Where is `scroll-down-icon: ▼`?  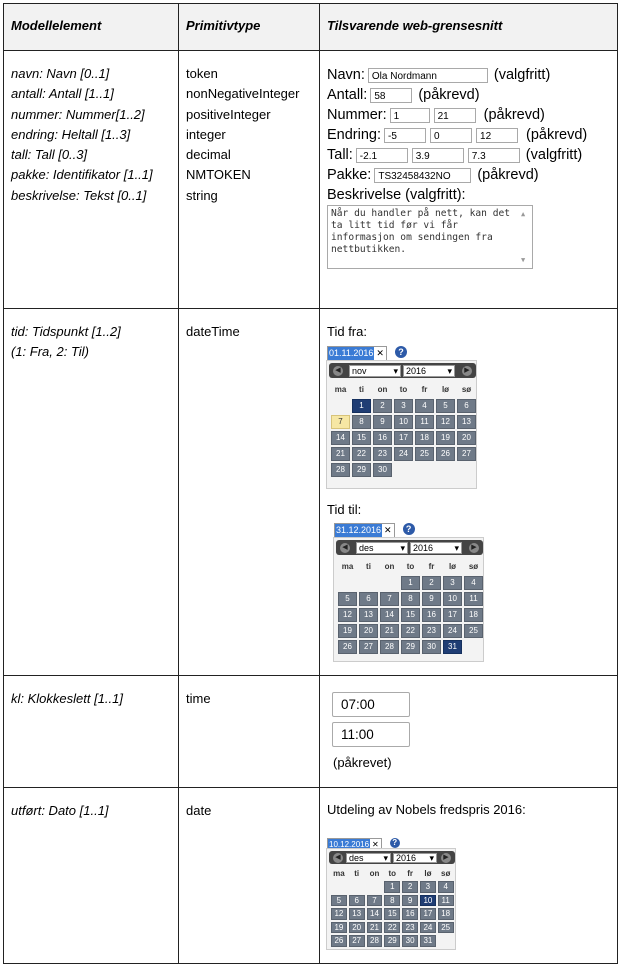 scroll-down-icon: ▼ is located at coordinates (523, 260).